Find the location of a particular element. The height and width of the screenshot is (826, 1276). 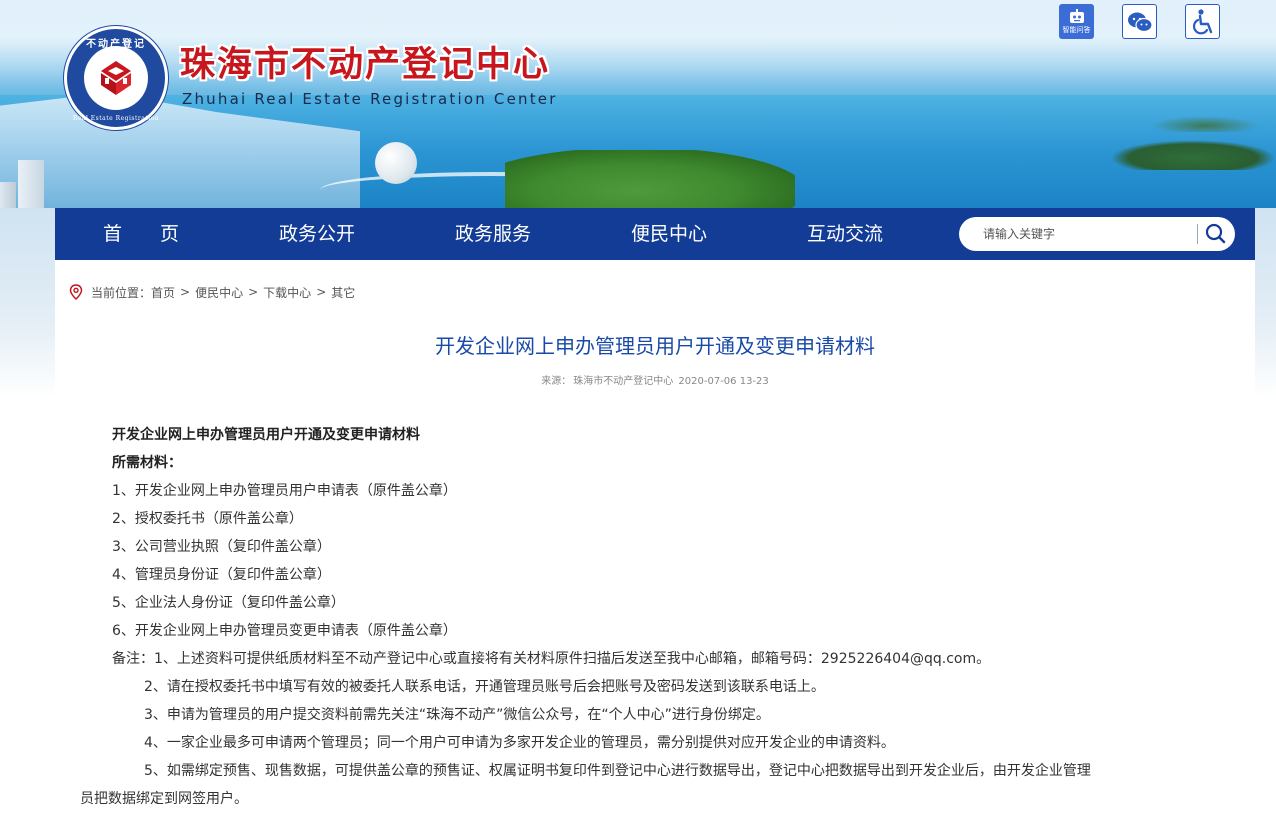

nav-item-government-services: 政务服务 is located at coordinates (493, 234).